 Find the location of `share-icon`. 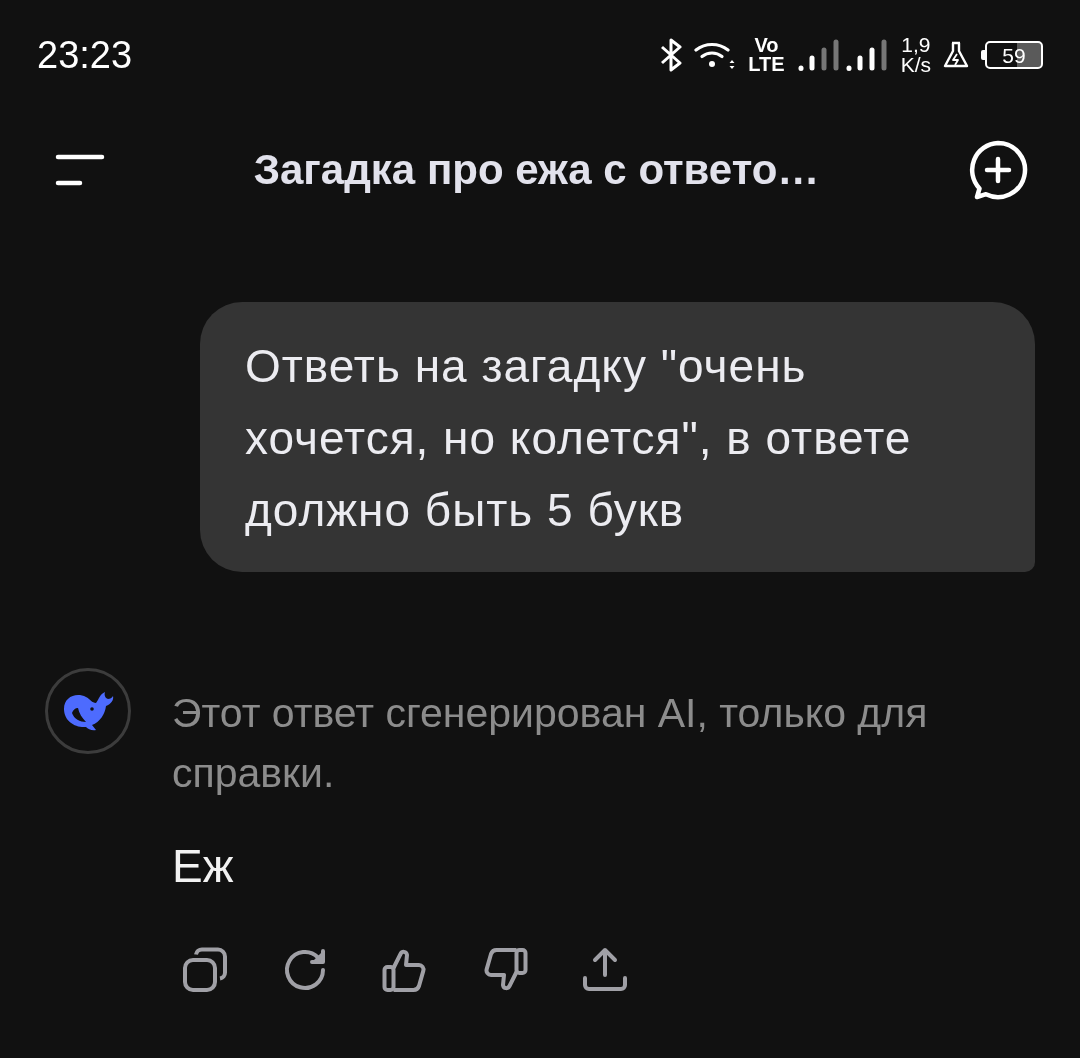

share-icon is located at coordinates (605, 970).